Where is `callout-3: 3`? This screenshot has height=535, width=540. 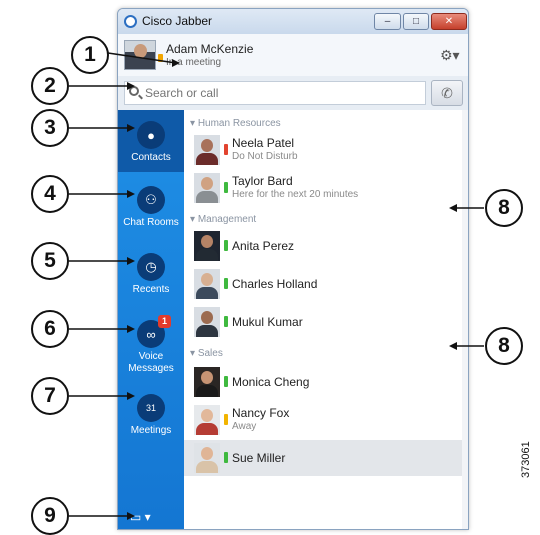 callout-3: 3 is located at coordinates (50, 128).